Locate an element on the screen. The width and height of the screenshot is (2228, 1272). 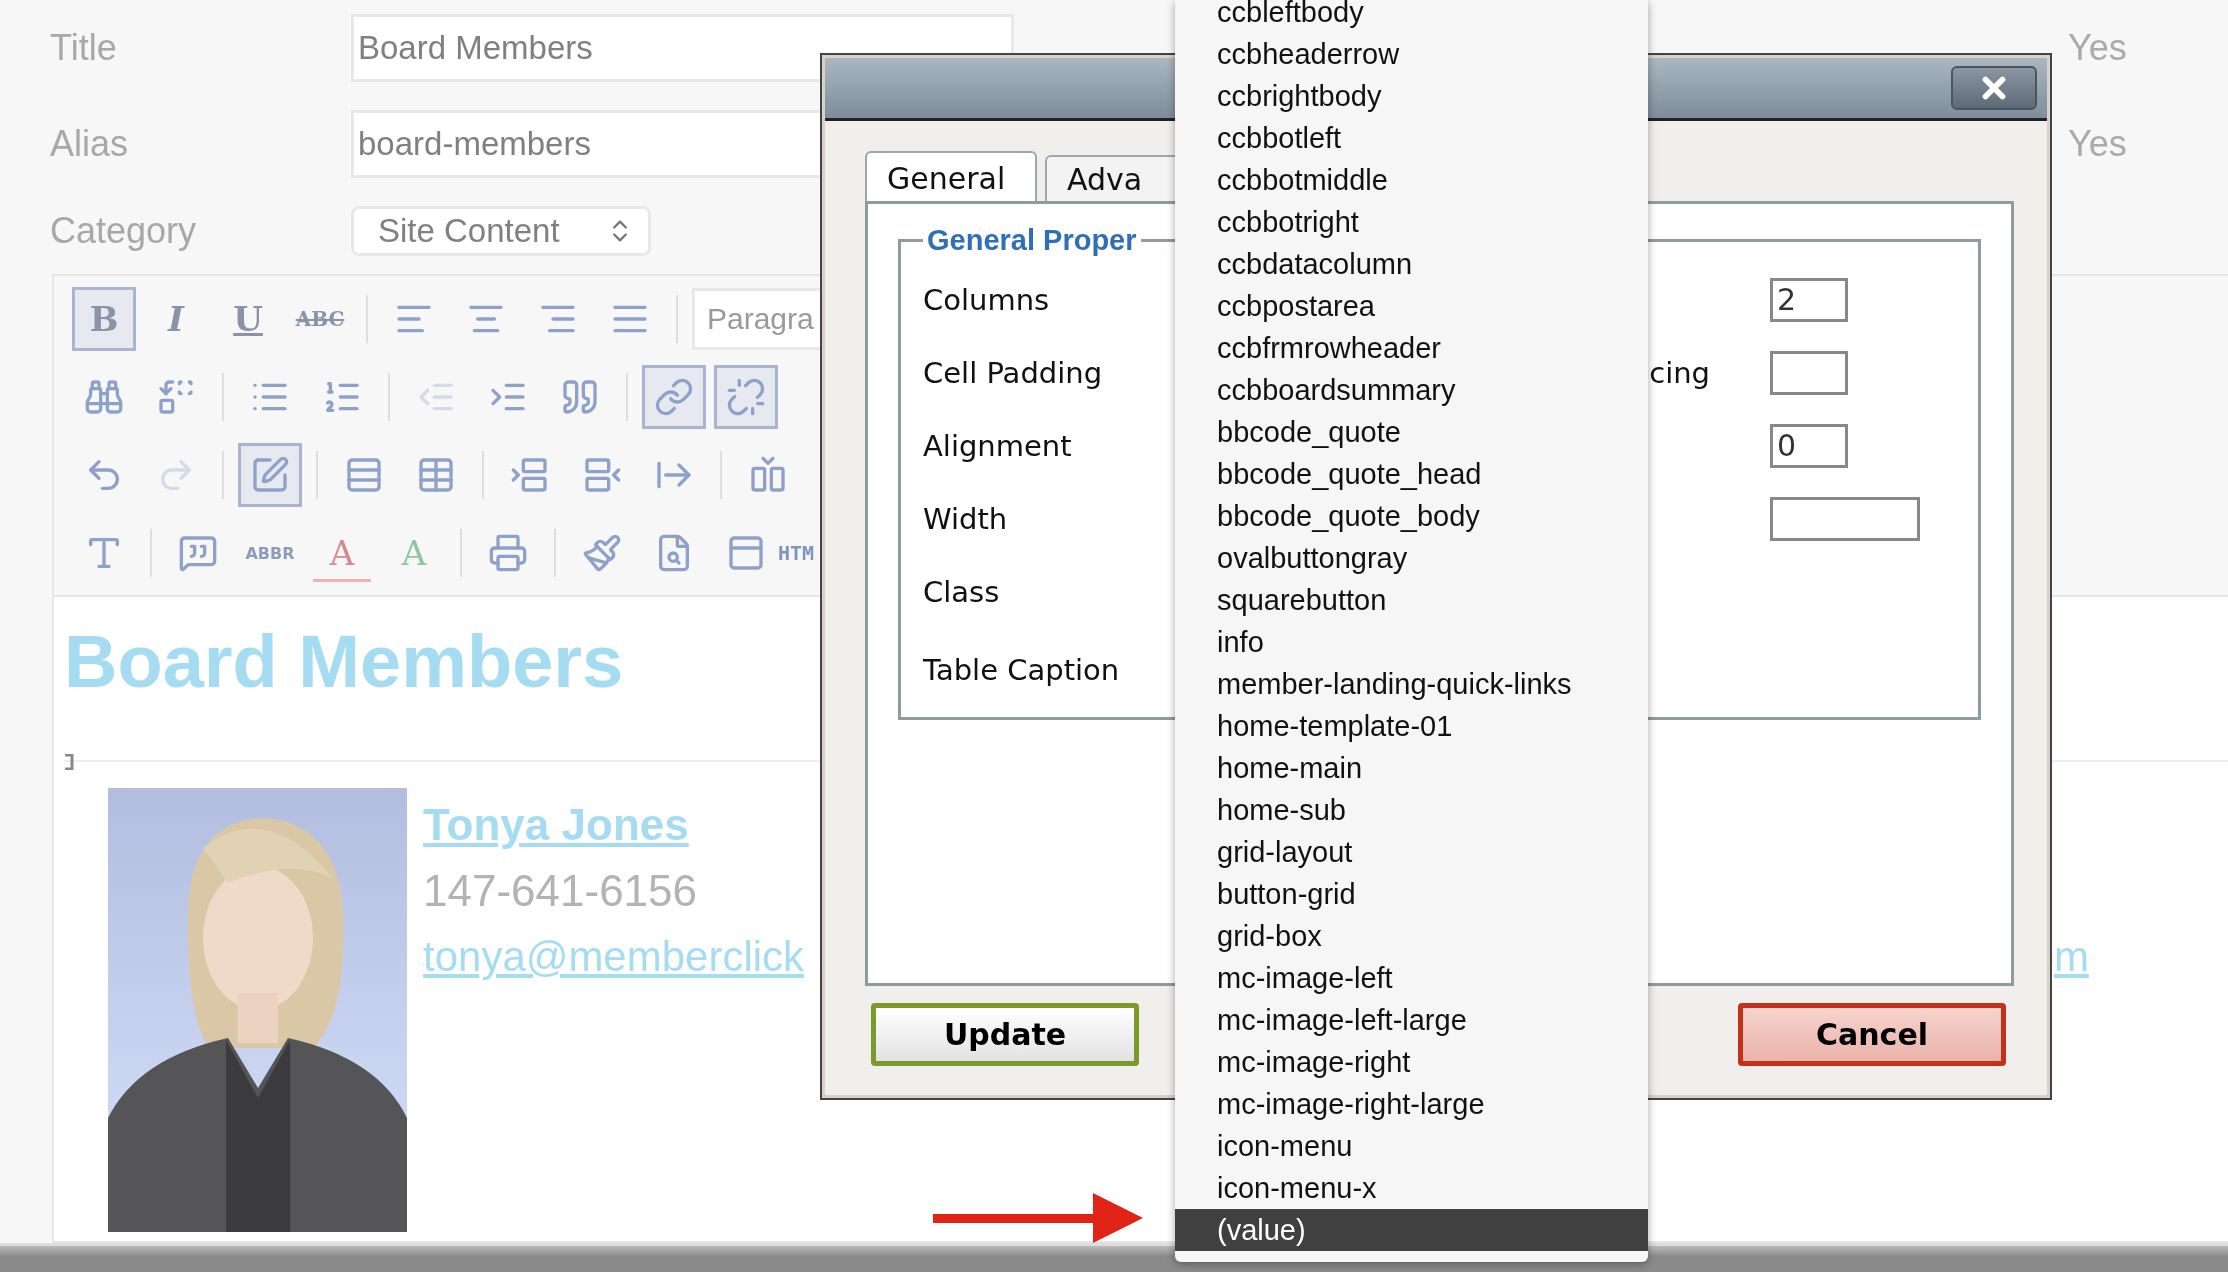
property-label: Width is located at coordinates (965, 518).